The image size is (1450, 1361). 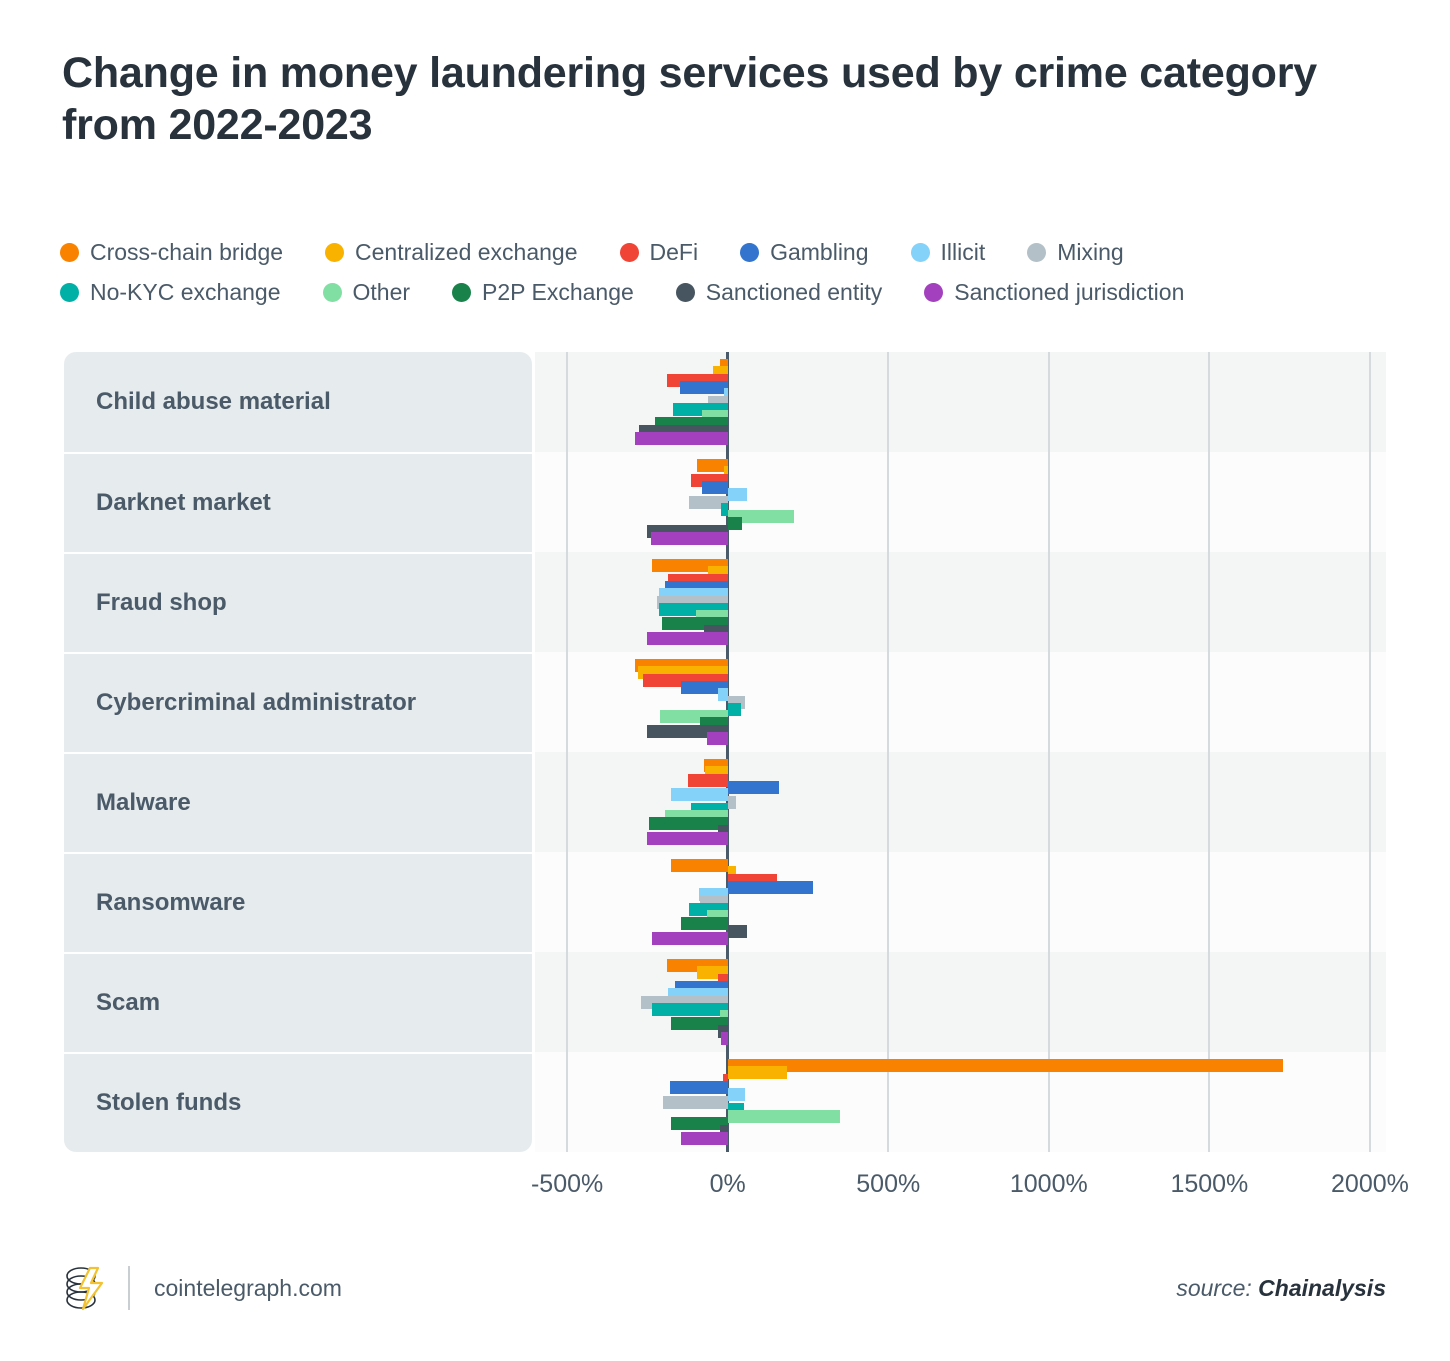 What do you see at coordinates (129, 1288) in the screenshot?
I see `footer-divider` at bounding box center [129, 1288].